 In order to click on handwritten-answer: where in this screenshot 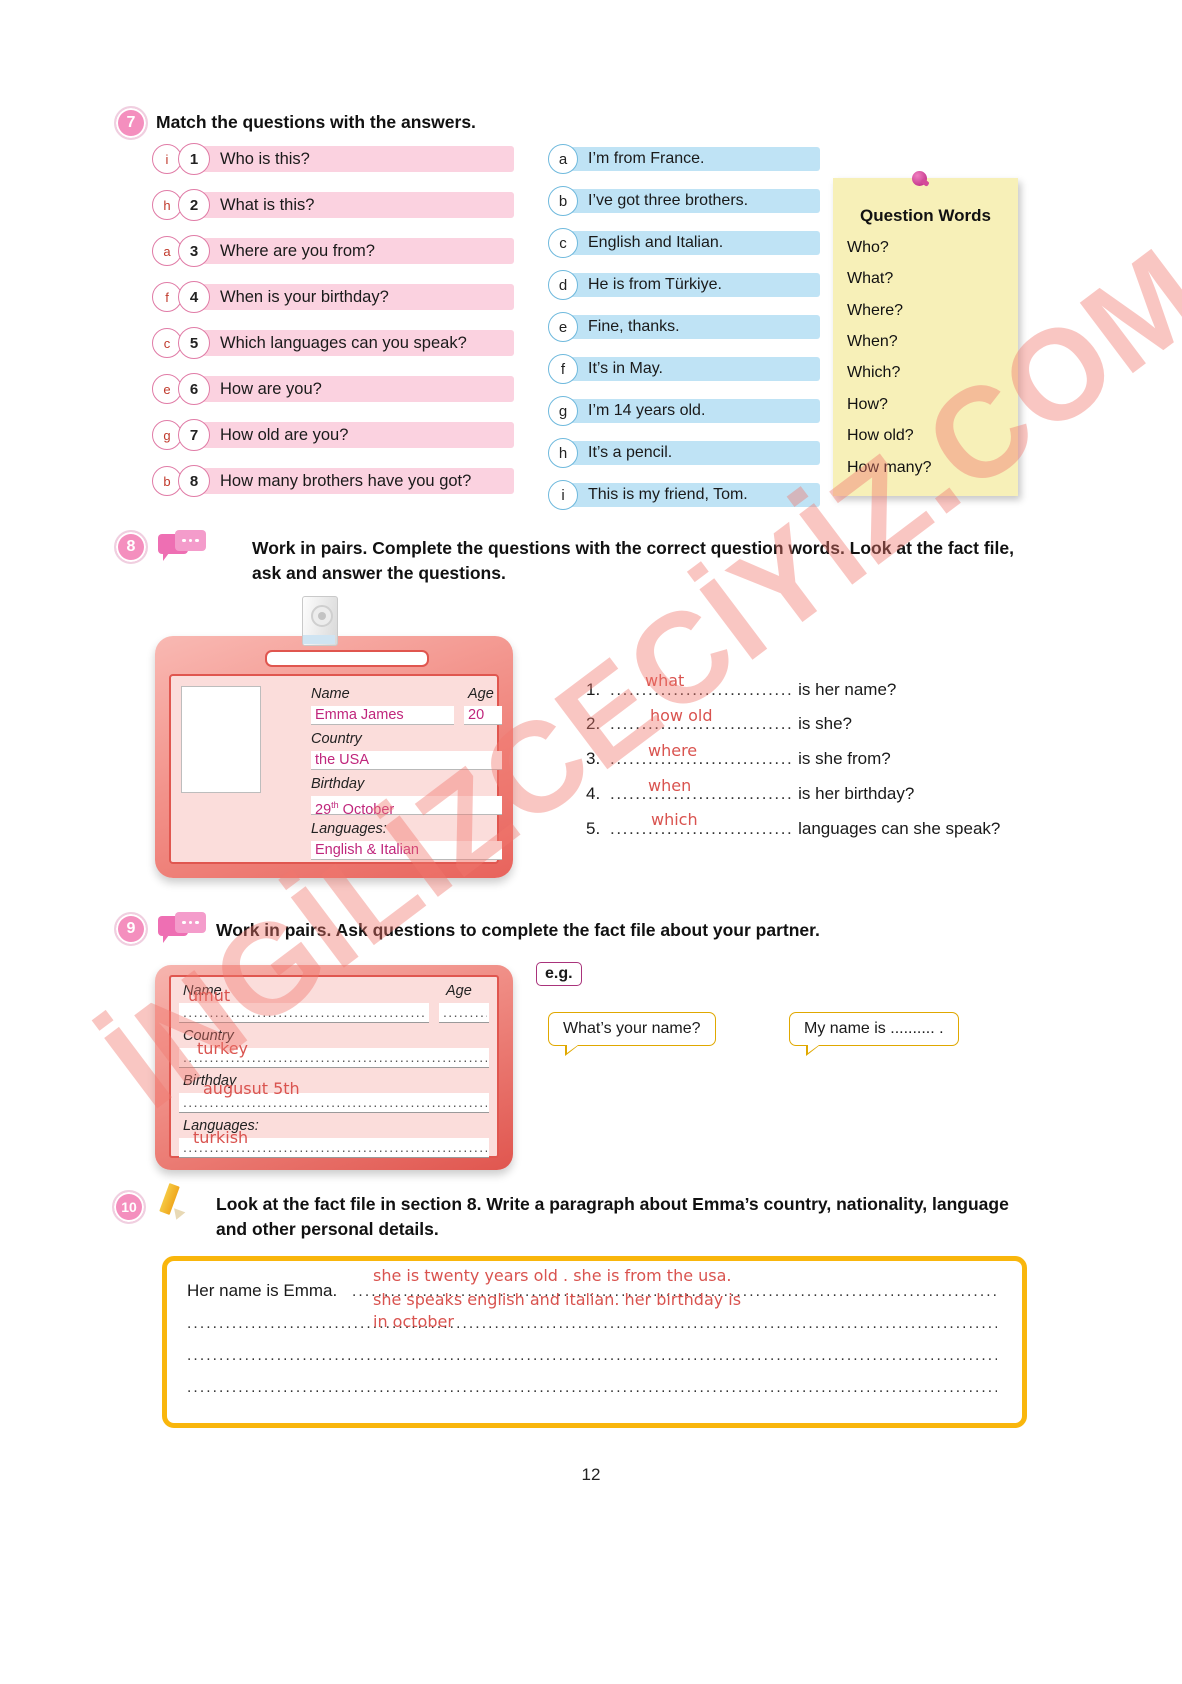, I will do `click(673, 750)`.